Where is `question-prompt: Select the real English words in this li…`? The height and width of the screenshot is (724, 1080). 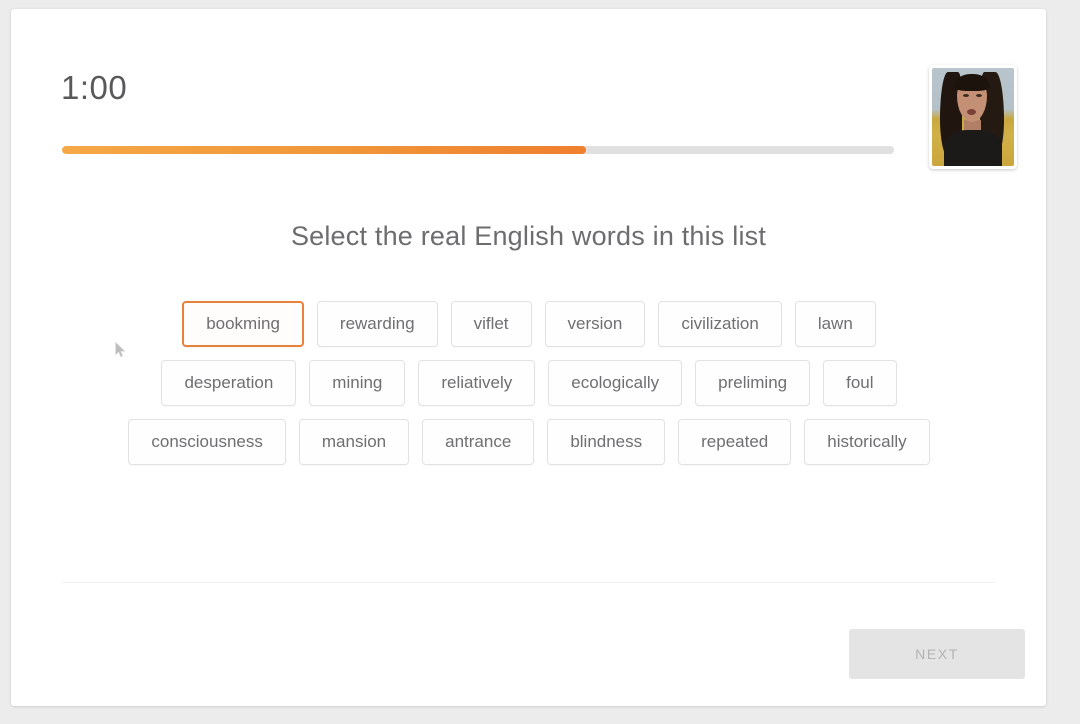
question-prompt: Select the real English words in this li… is located at coordinates (528, 236).